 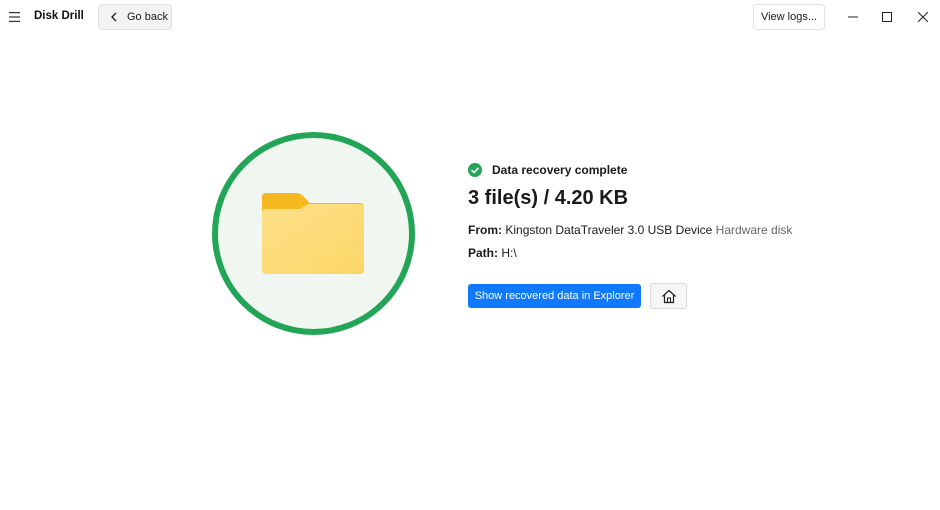 What do you see at coordinates (609, 230) in the screenshot?
I see `source-device: Kingston DataTraveler 3.0 USB Device` at bounding box center [609, 230].